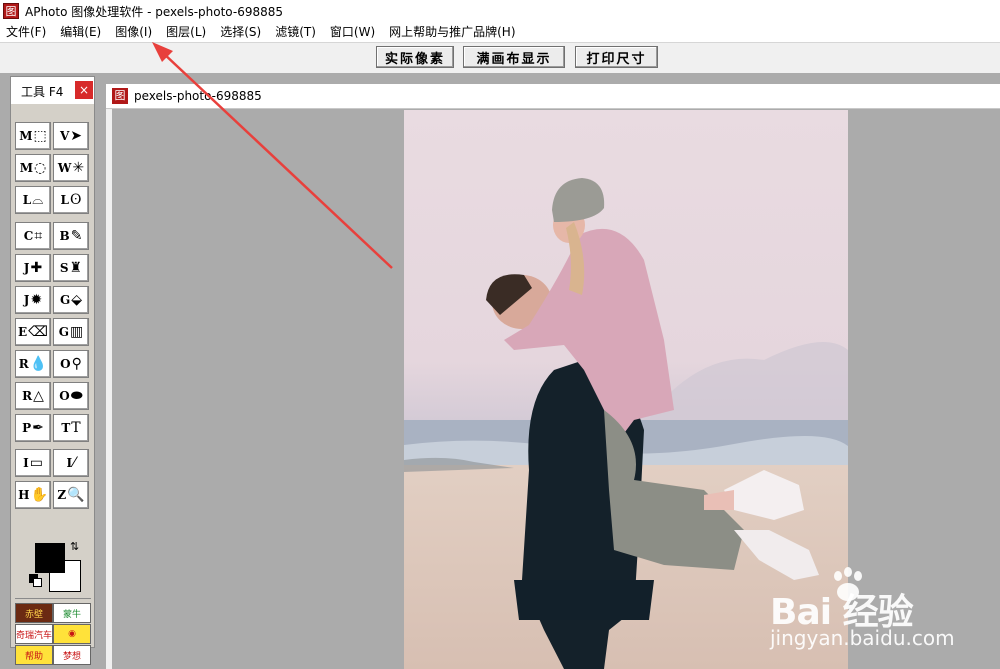 The image size is (1000, 669). I want to click on tool-button-ellipse-marquee: M ◌, so click(33, 168).